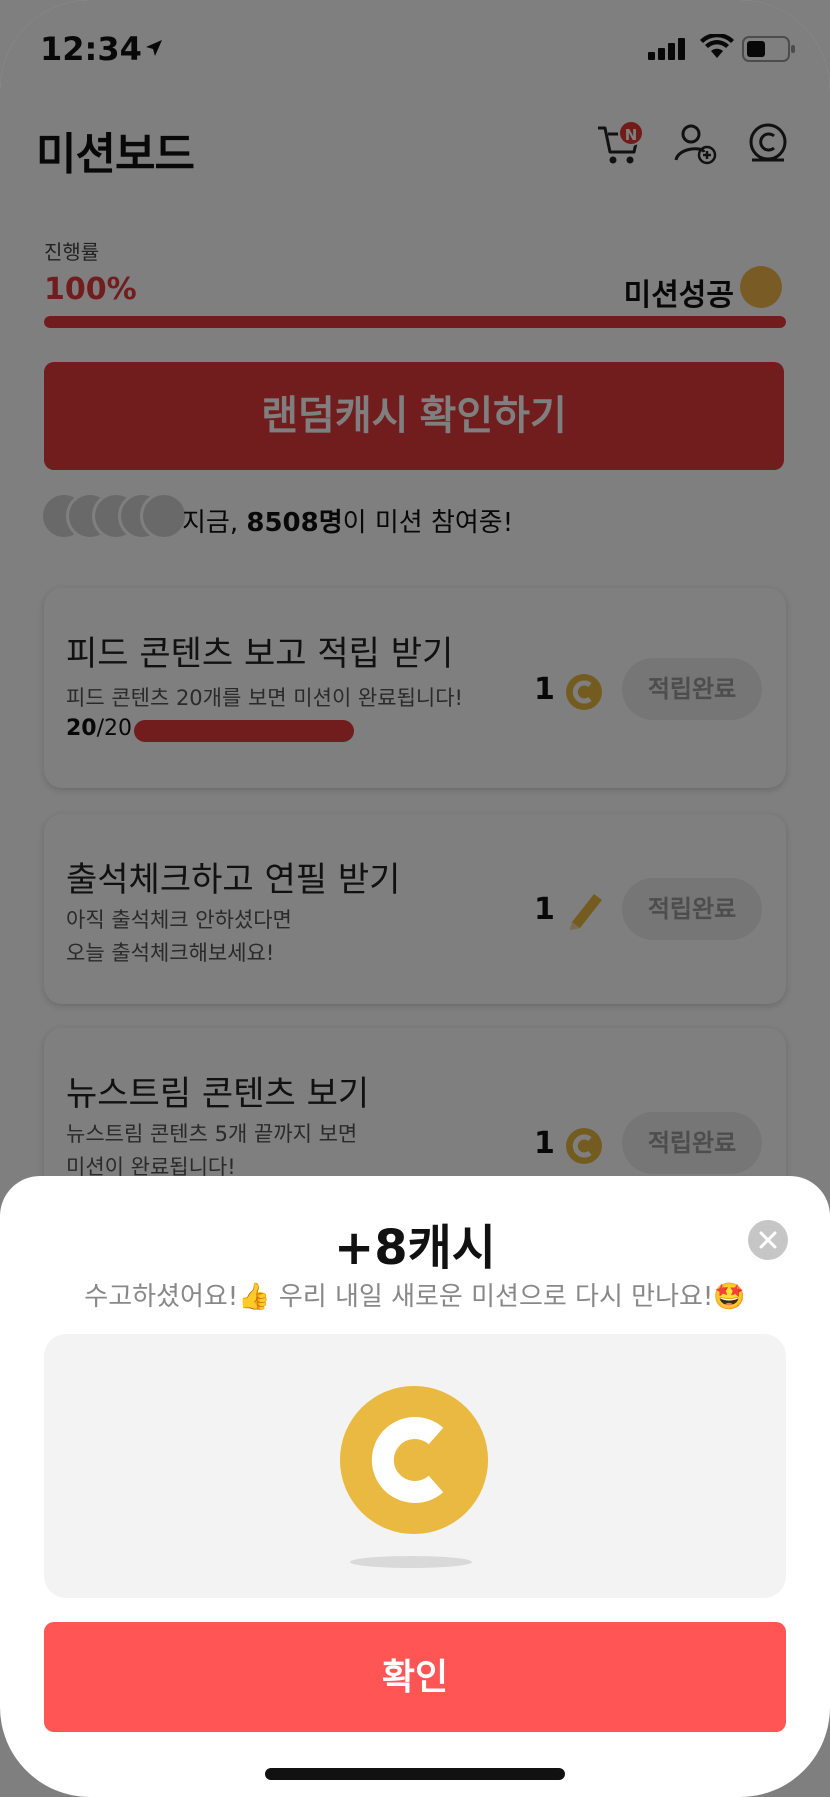  I want to click on reward-coin-panel, so click(415, 1466).